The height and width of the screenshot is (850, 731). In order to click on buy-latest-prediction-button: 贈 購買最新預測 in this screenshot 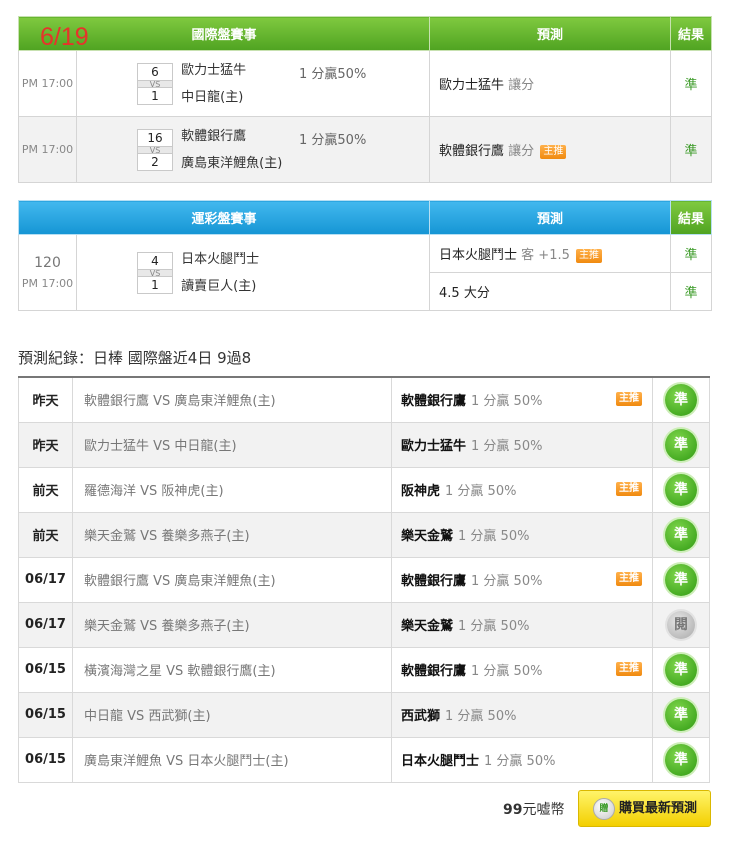, I will do `click(644, 808)`.